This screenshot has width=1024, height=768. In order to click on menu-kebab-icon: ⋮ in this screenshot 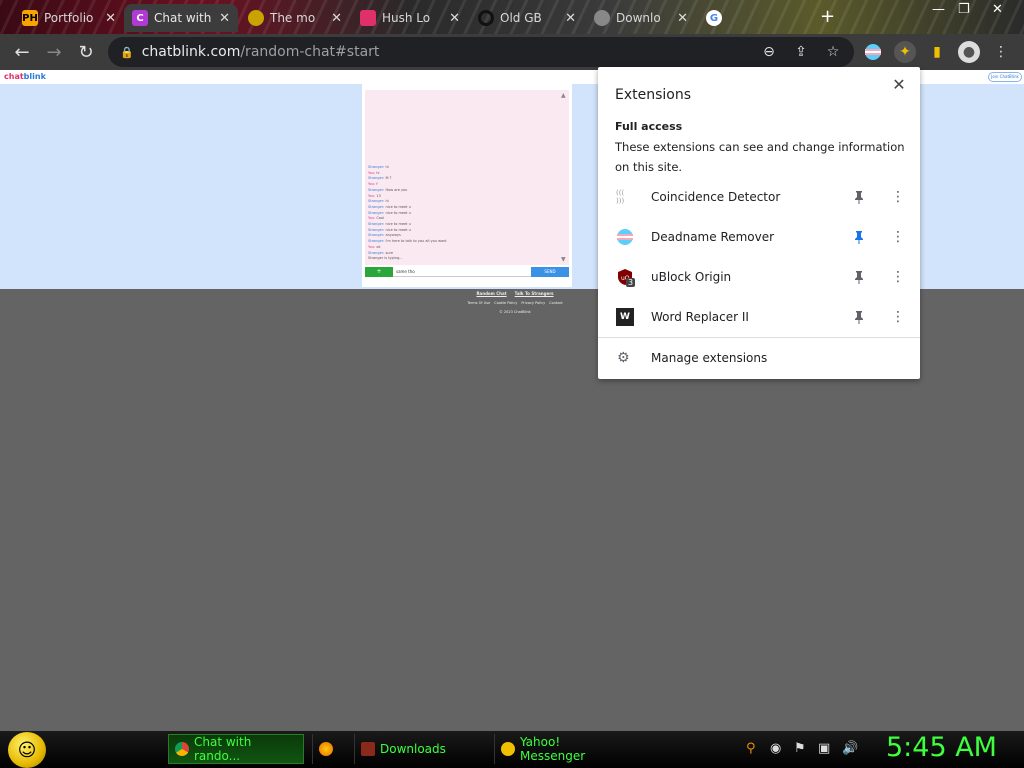, I will do `click(1001, 52)`.